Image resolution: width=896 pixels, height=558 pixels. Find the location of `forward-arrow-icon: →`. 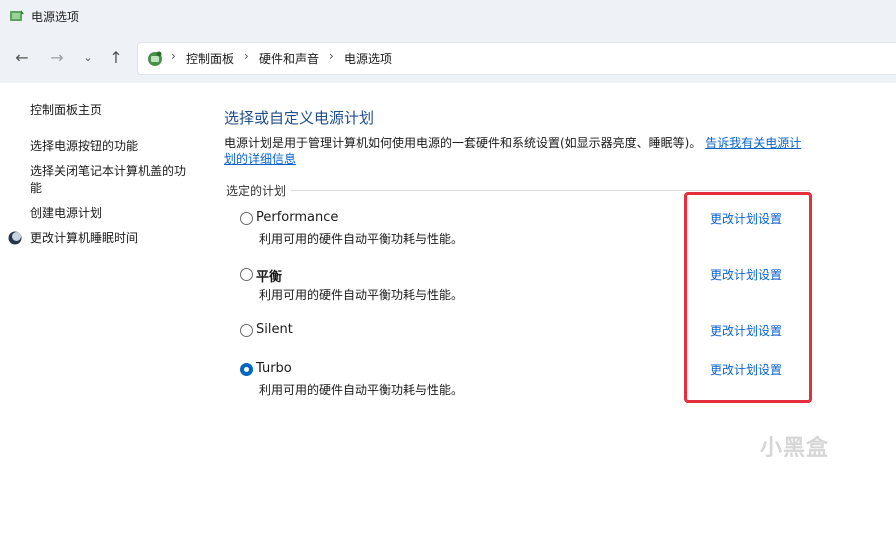

forward-arrow-icon: → is located at coordinates (57, 57).